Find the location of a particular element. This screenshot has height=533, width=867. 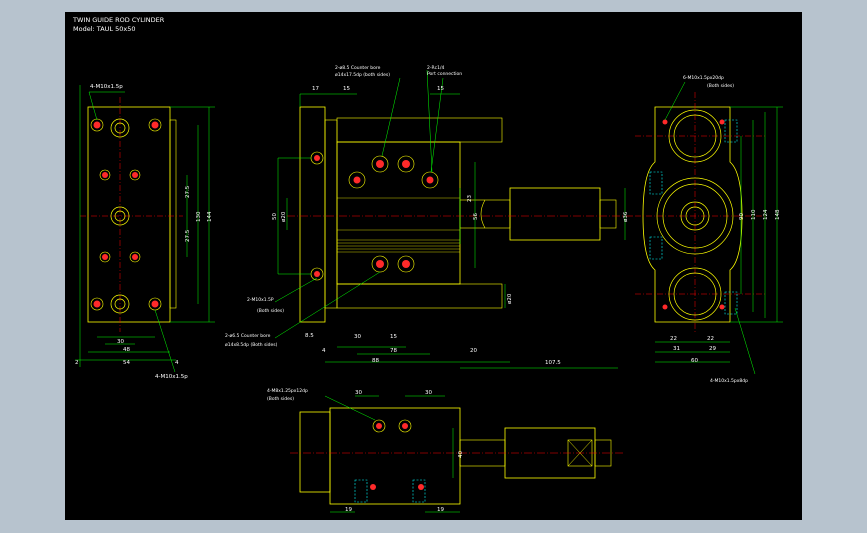

dim-130: 130 is located at coordinates (199, 216).